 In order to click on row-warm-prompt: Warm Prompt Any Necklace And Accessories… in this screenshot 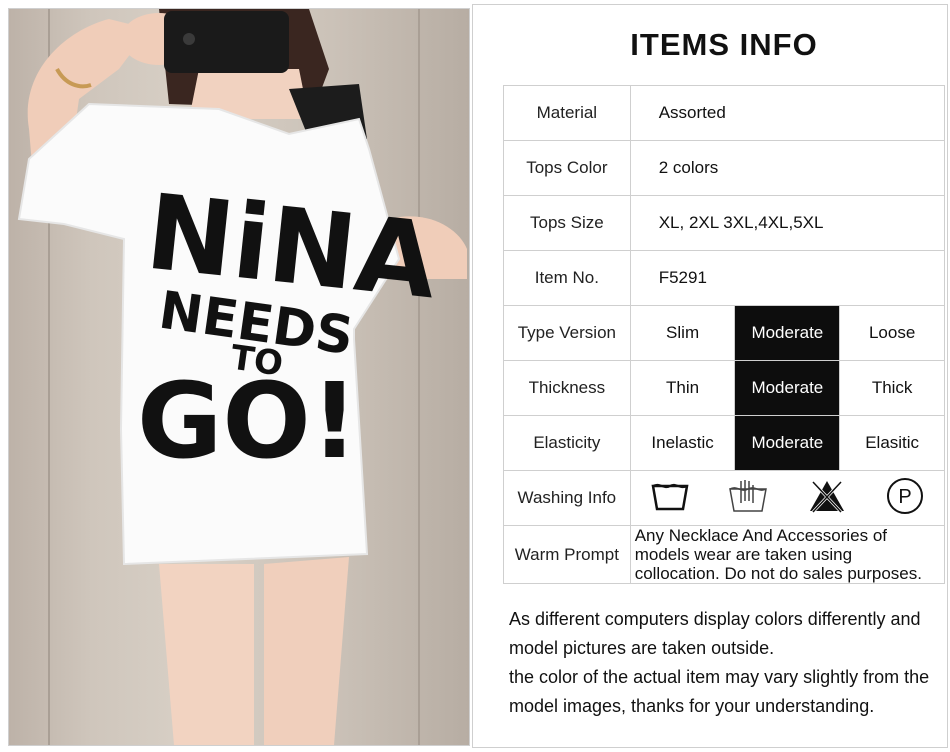, I will do `click(724, 554)`.